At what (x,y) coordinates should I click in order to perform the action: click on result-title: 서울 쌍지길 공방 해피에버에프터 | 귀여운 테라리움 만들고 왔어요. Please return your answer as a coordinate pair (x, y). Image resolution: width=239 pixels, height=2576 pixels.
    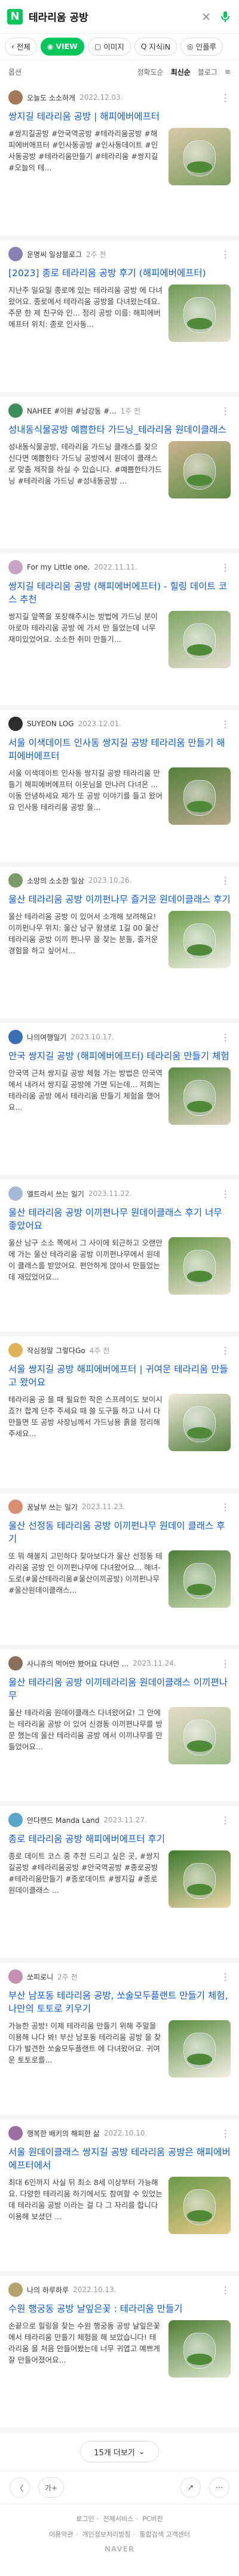
    Looking at the image, I should click on (119, 1376).